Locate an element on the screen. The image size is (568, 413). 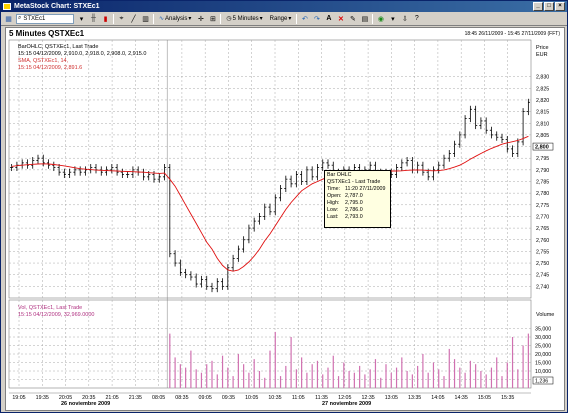
arrow-down-icon: ⇩ is located at coordinates (404, 18).